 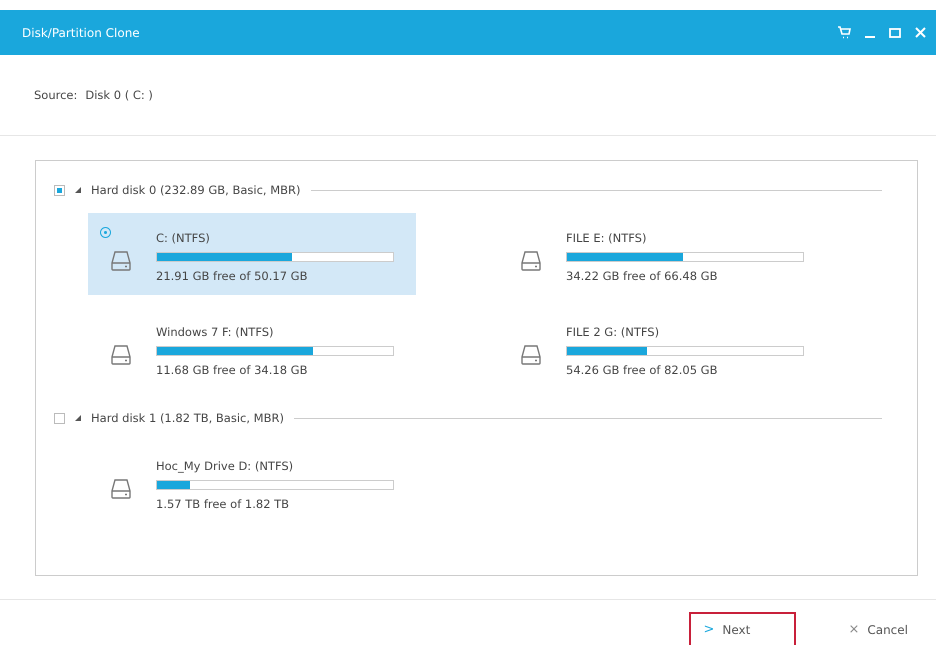 I want to click on next-button: > Next, so click(x=742, y=628).